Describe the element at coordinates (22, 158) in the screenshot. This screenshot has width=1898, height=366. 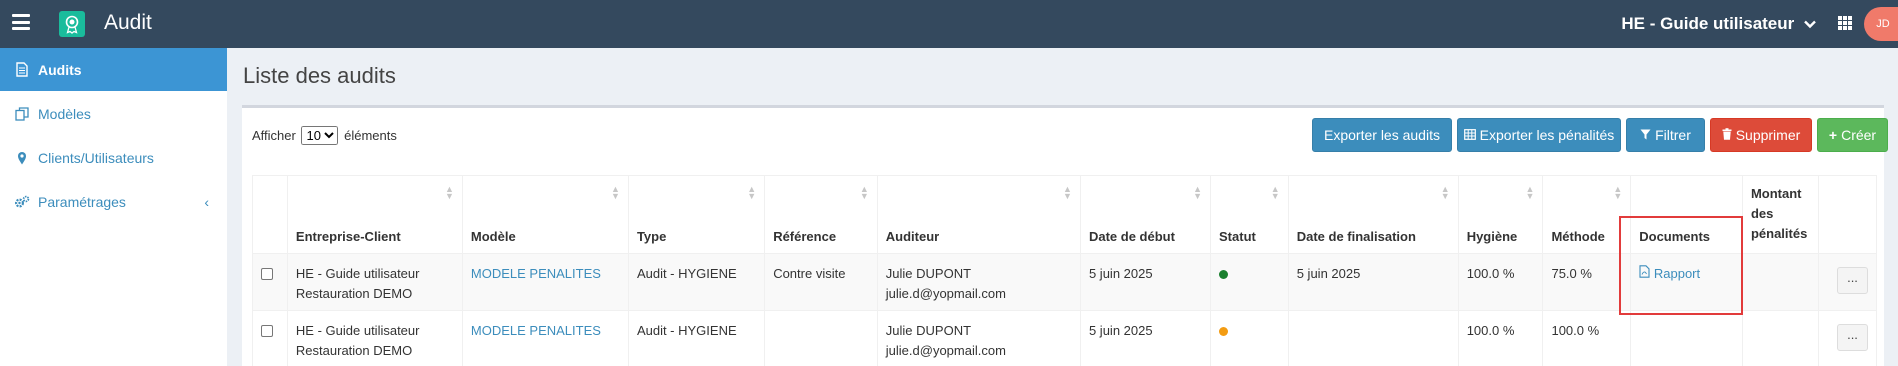
I see `map-pin-icon` at that location.